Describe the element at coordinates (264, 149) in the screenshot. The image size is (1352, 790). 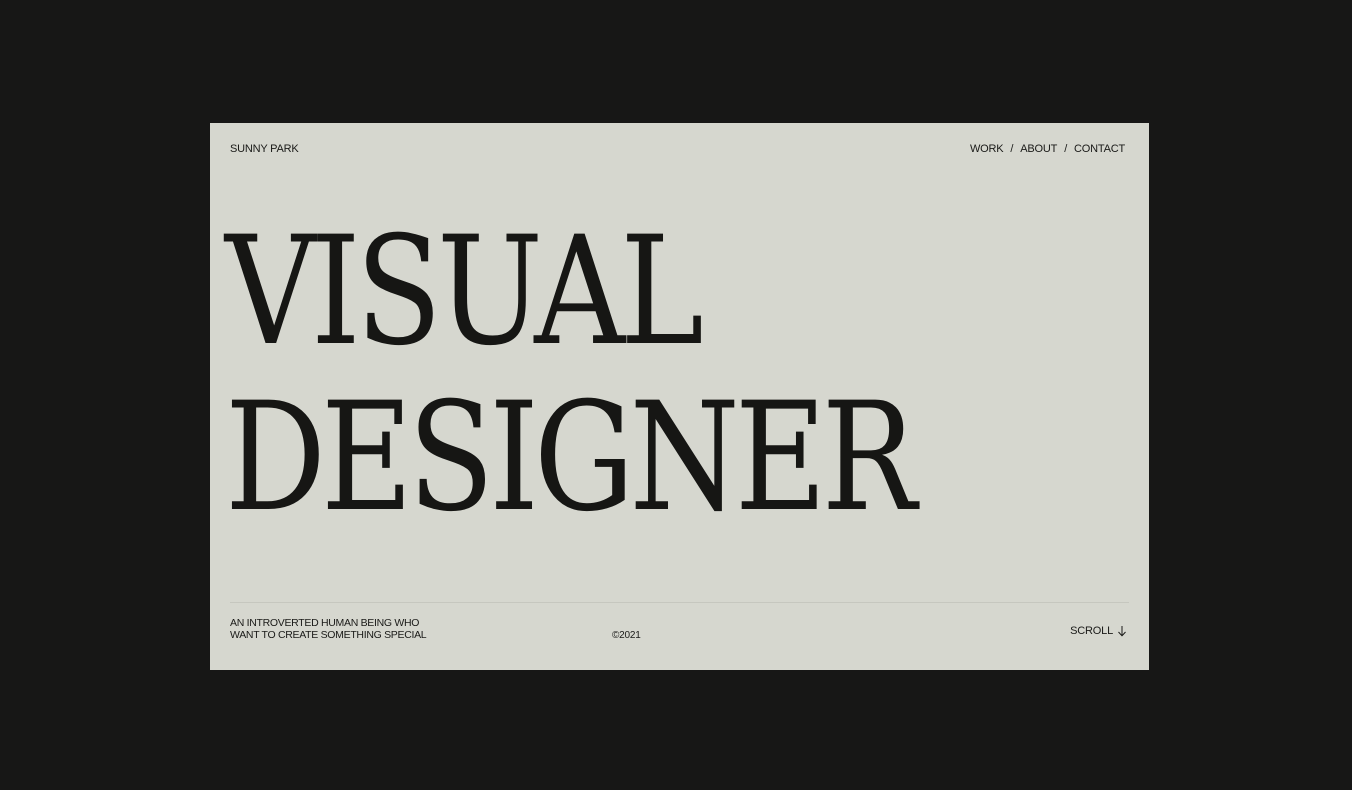
I see `brand-logo: SUNNY PARK` at that location.